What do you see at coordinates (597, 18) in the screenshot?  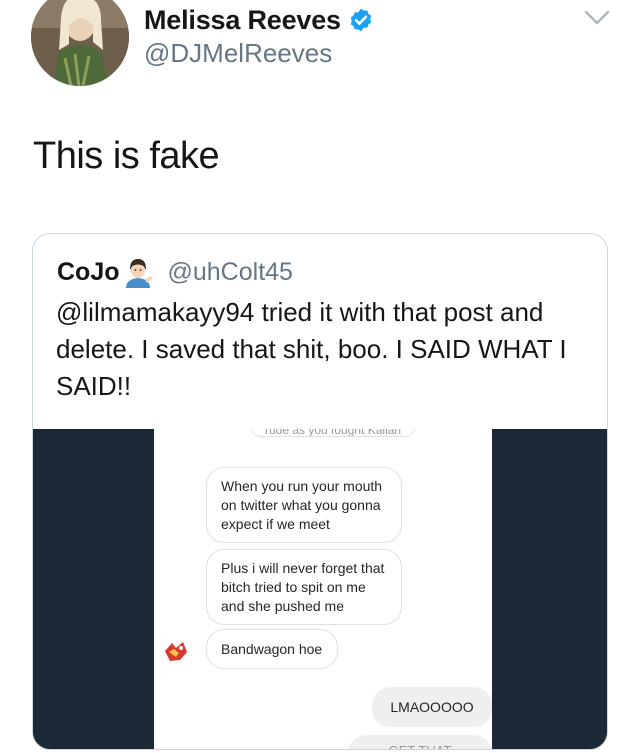 I see `chevron-down-icon` at bounding box center [597, 18].